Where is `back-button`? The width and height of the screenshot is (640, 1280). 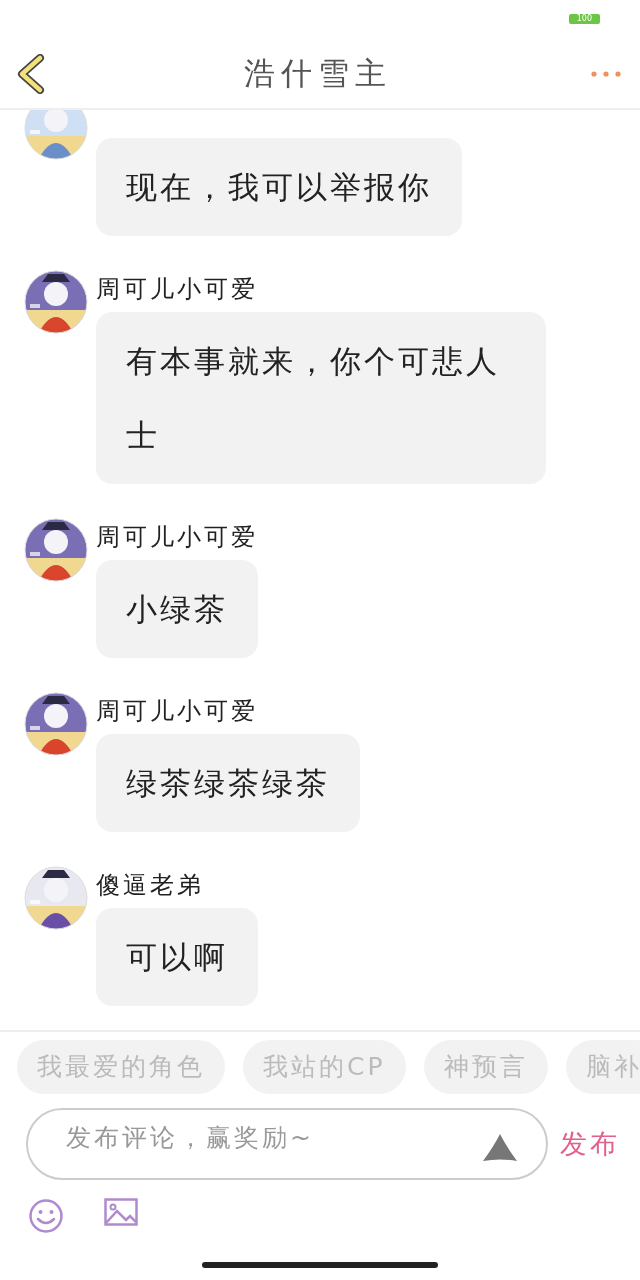
back-button is located at coordinates (31, 74).